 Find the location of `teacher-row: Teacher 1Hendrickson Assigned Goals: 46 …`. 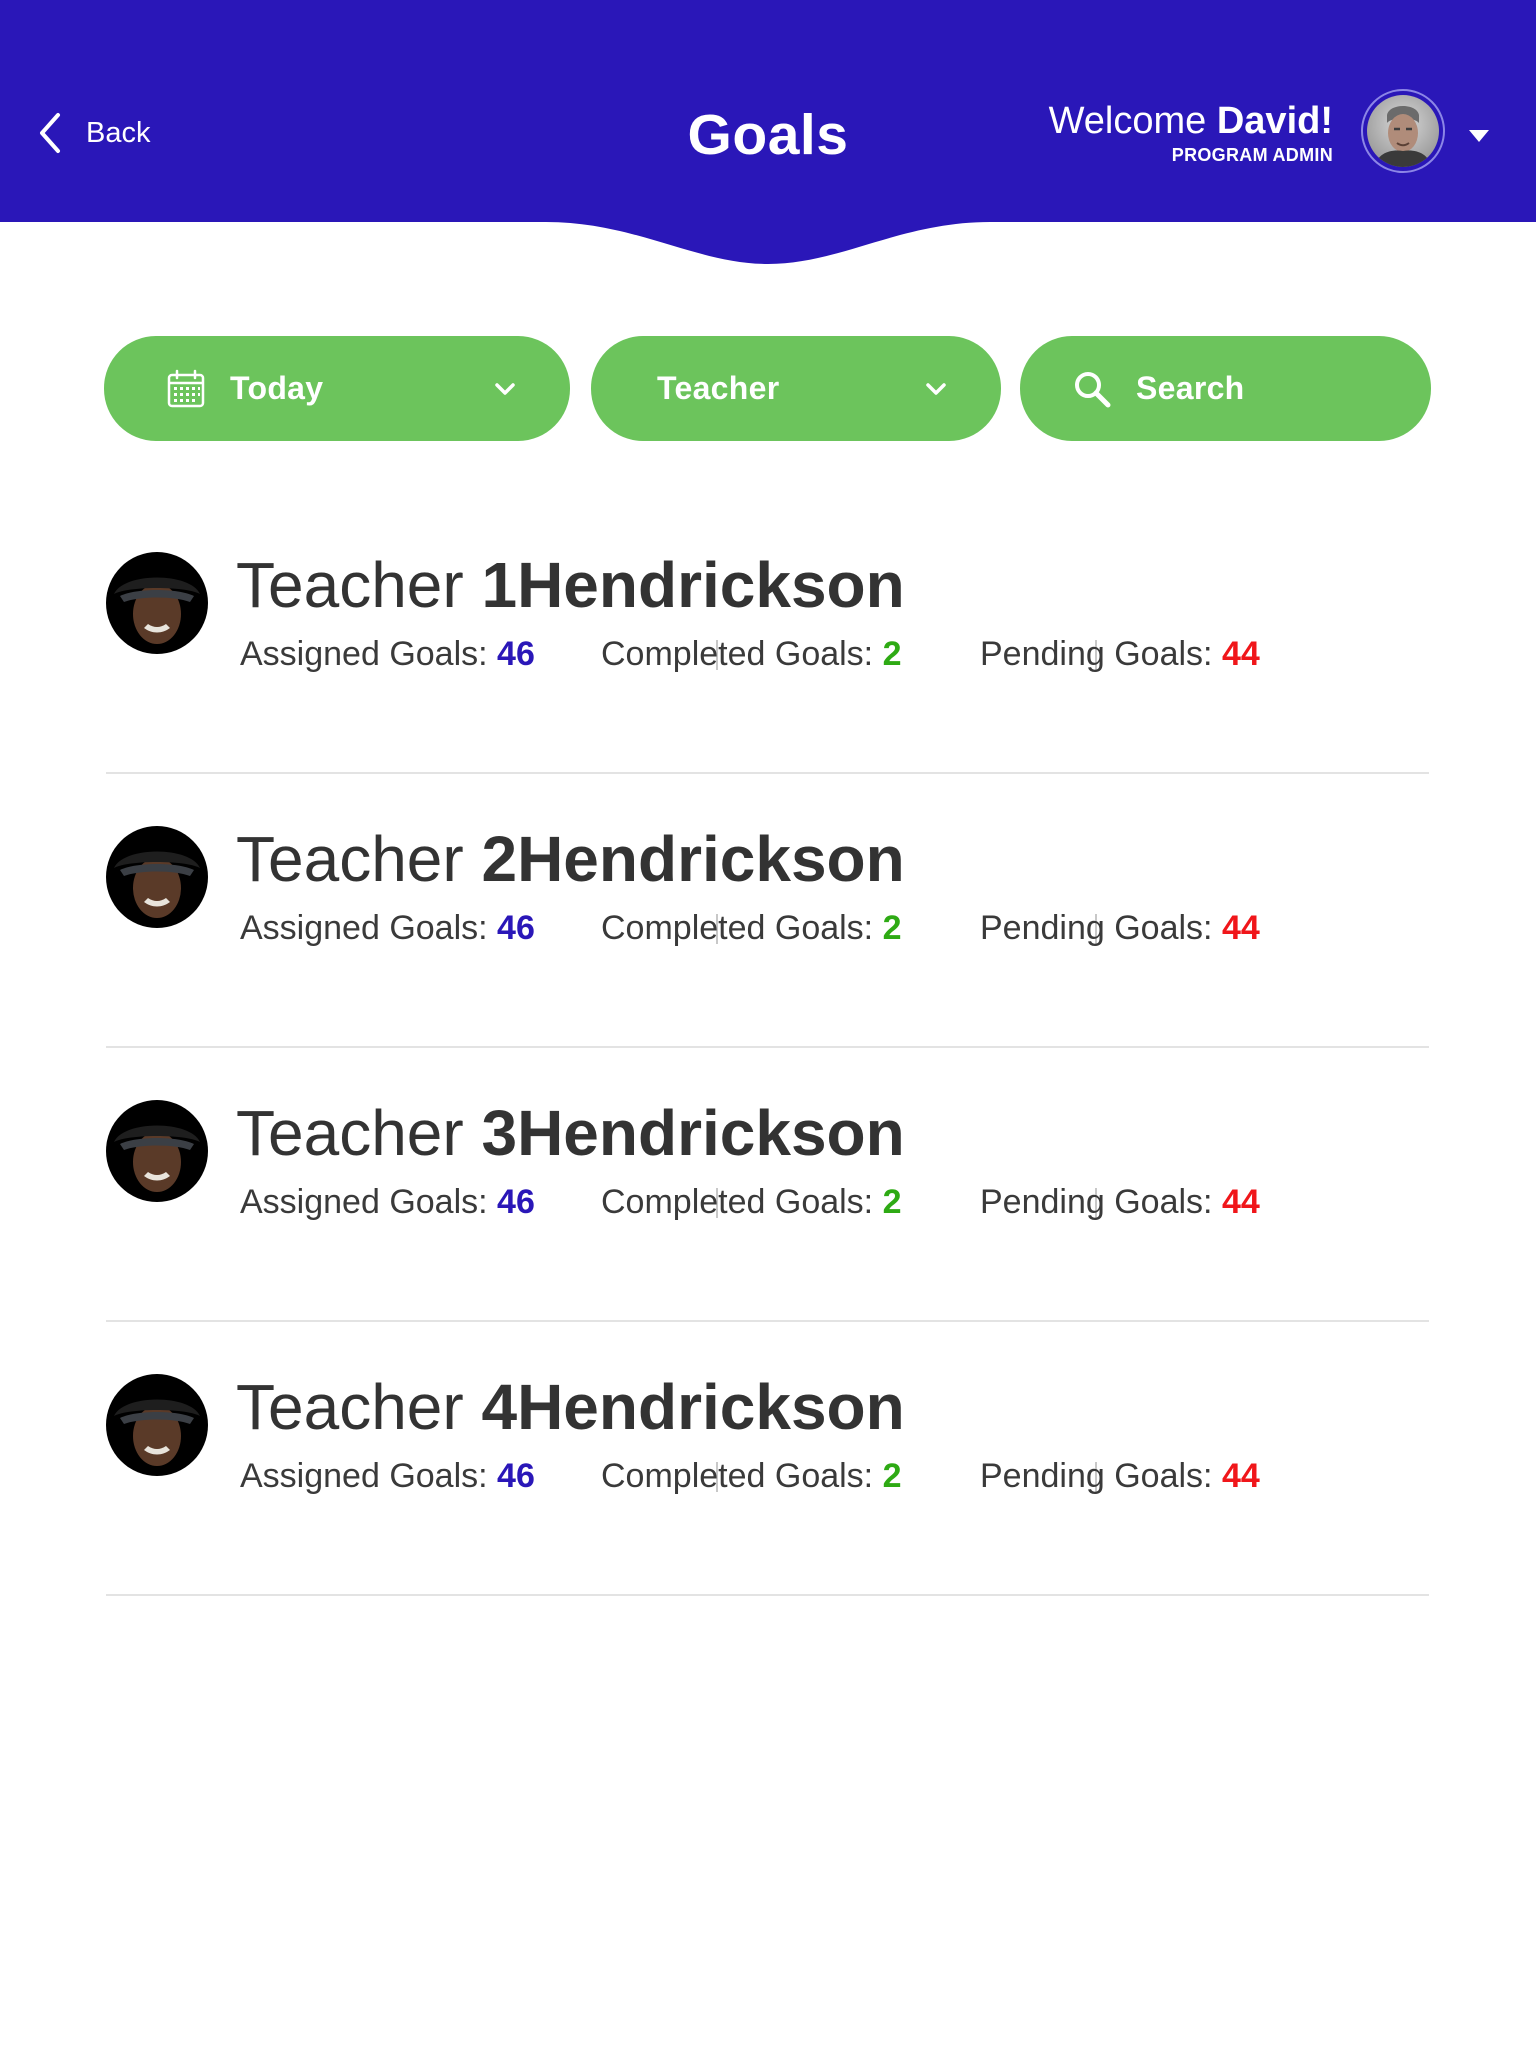

teacher-row: Teacher 1Hendrickson Assigned Goals: 46 … is located at coordinates (767, 637).